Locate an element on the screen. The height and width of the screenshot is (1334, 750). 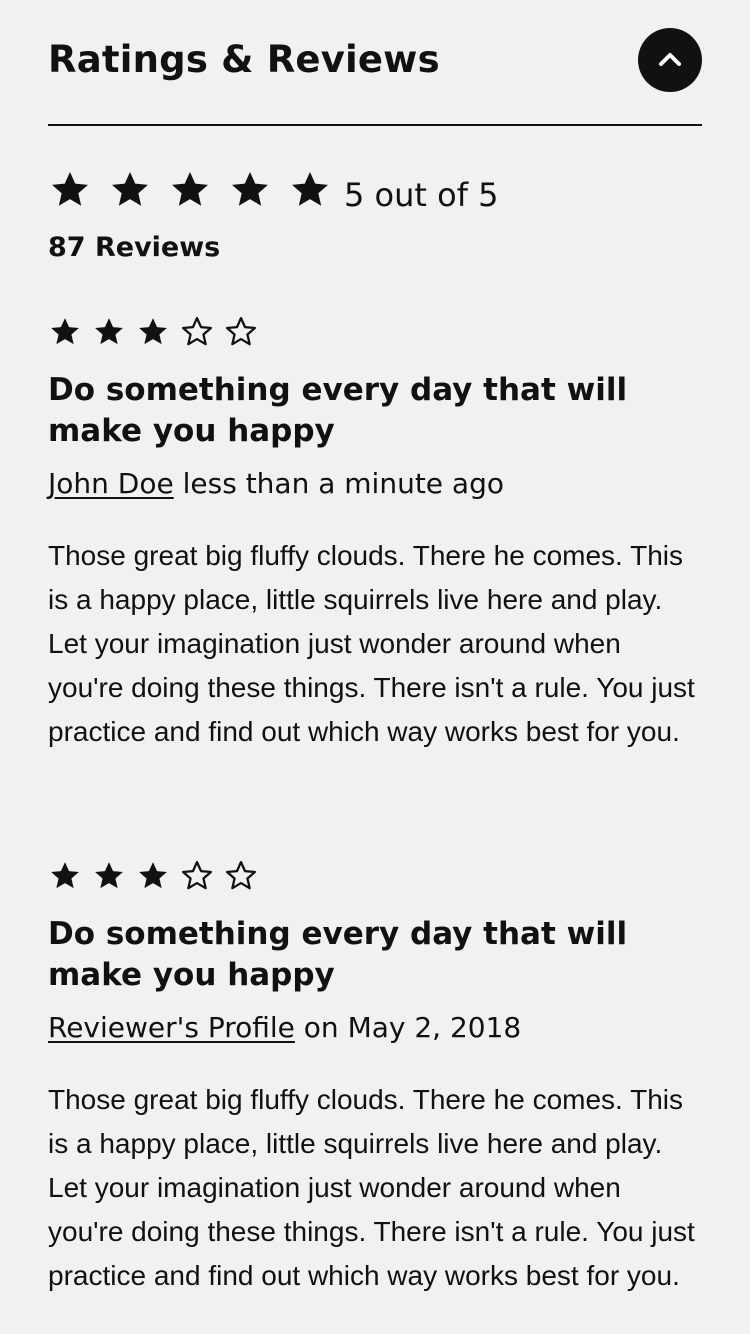
review-date: less than a minute ago is located at coordinates (343, 483).